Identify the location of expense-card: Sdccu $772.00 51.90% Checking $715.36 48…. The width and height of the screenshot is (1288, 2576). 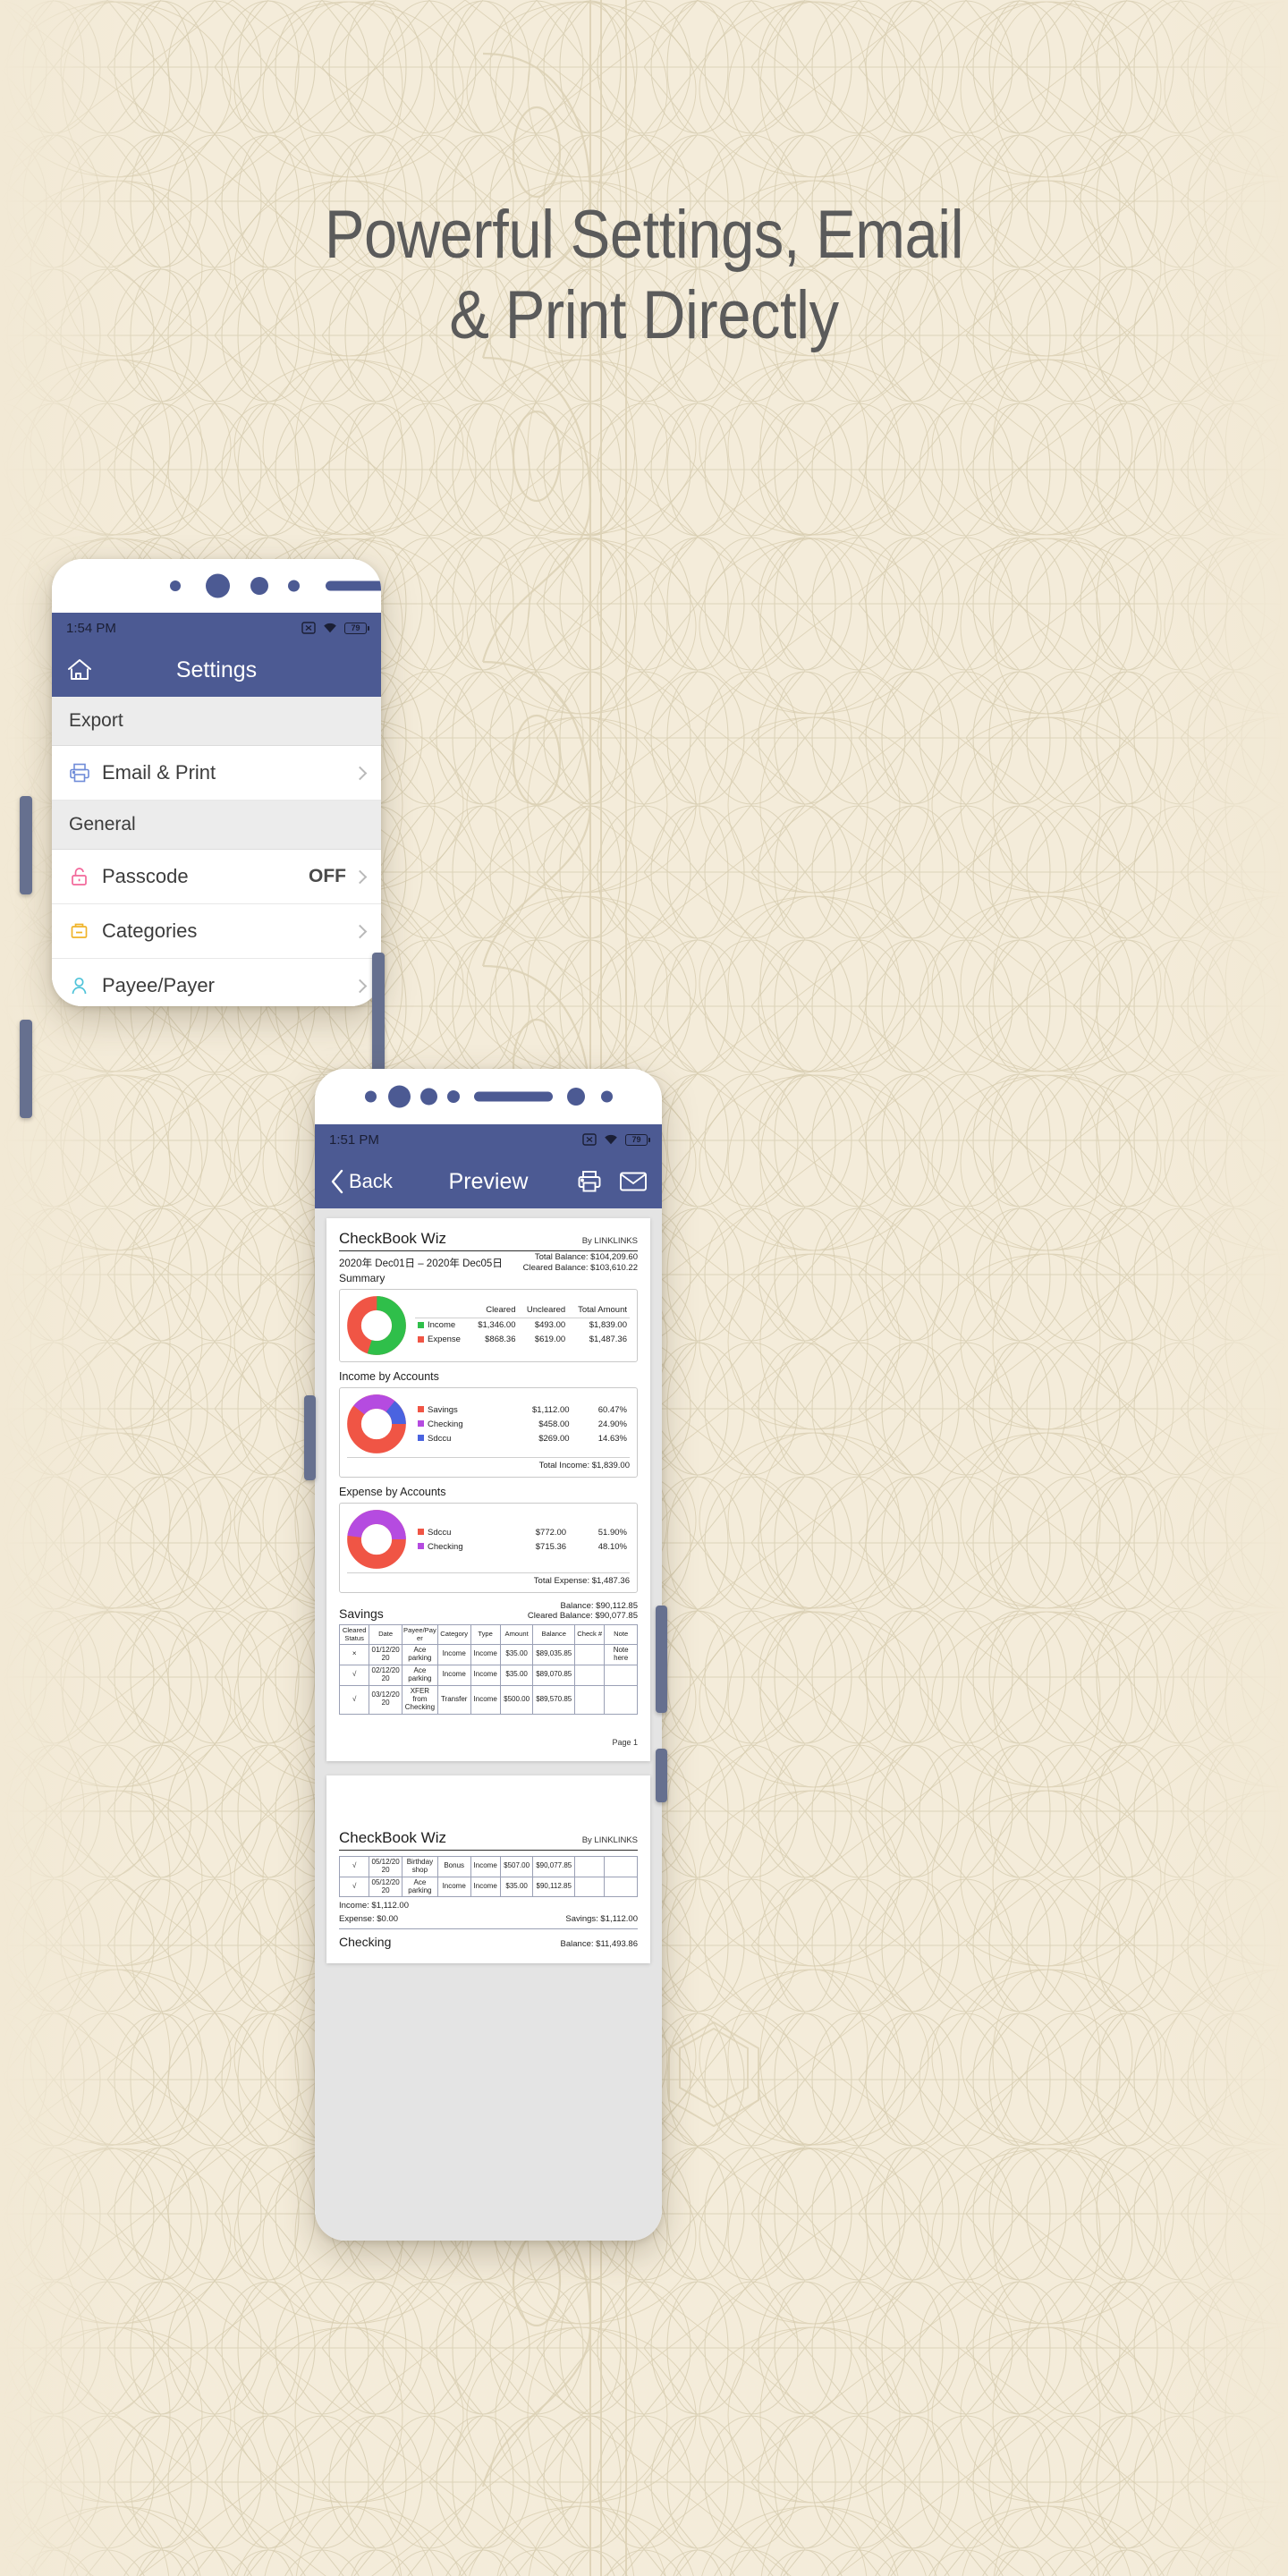
(488, 1548).